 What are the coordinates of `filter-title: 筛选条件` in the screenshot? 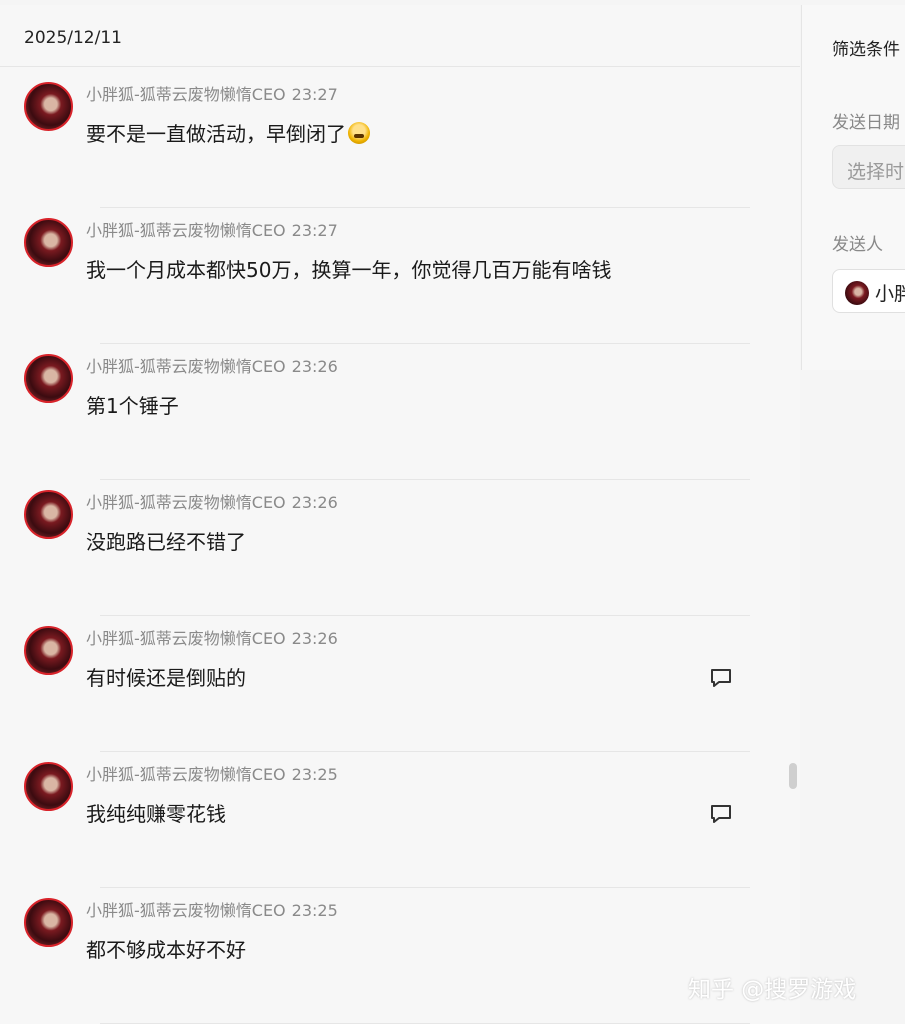 It's located at (866, 50).